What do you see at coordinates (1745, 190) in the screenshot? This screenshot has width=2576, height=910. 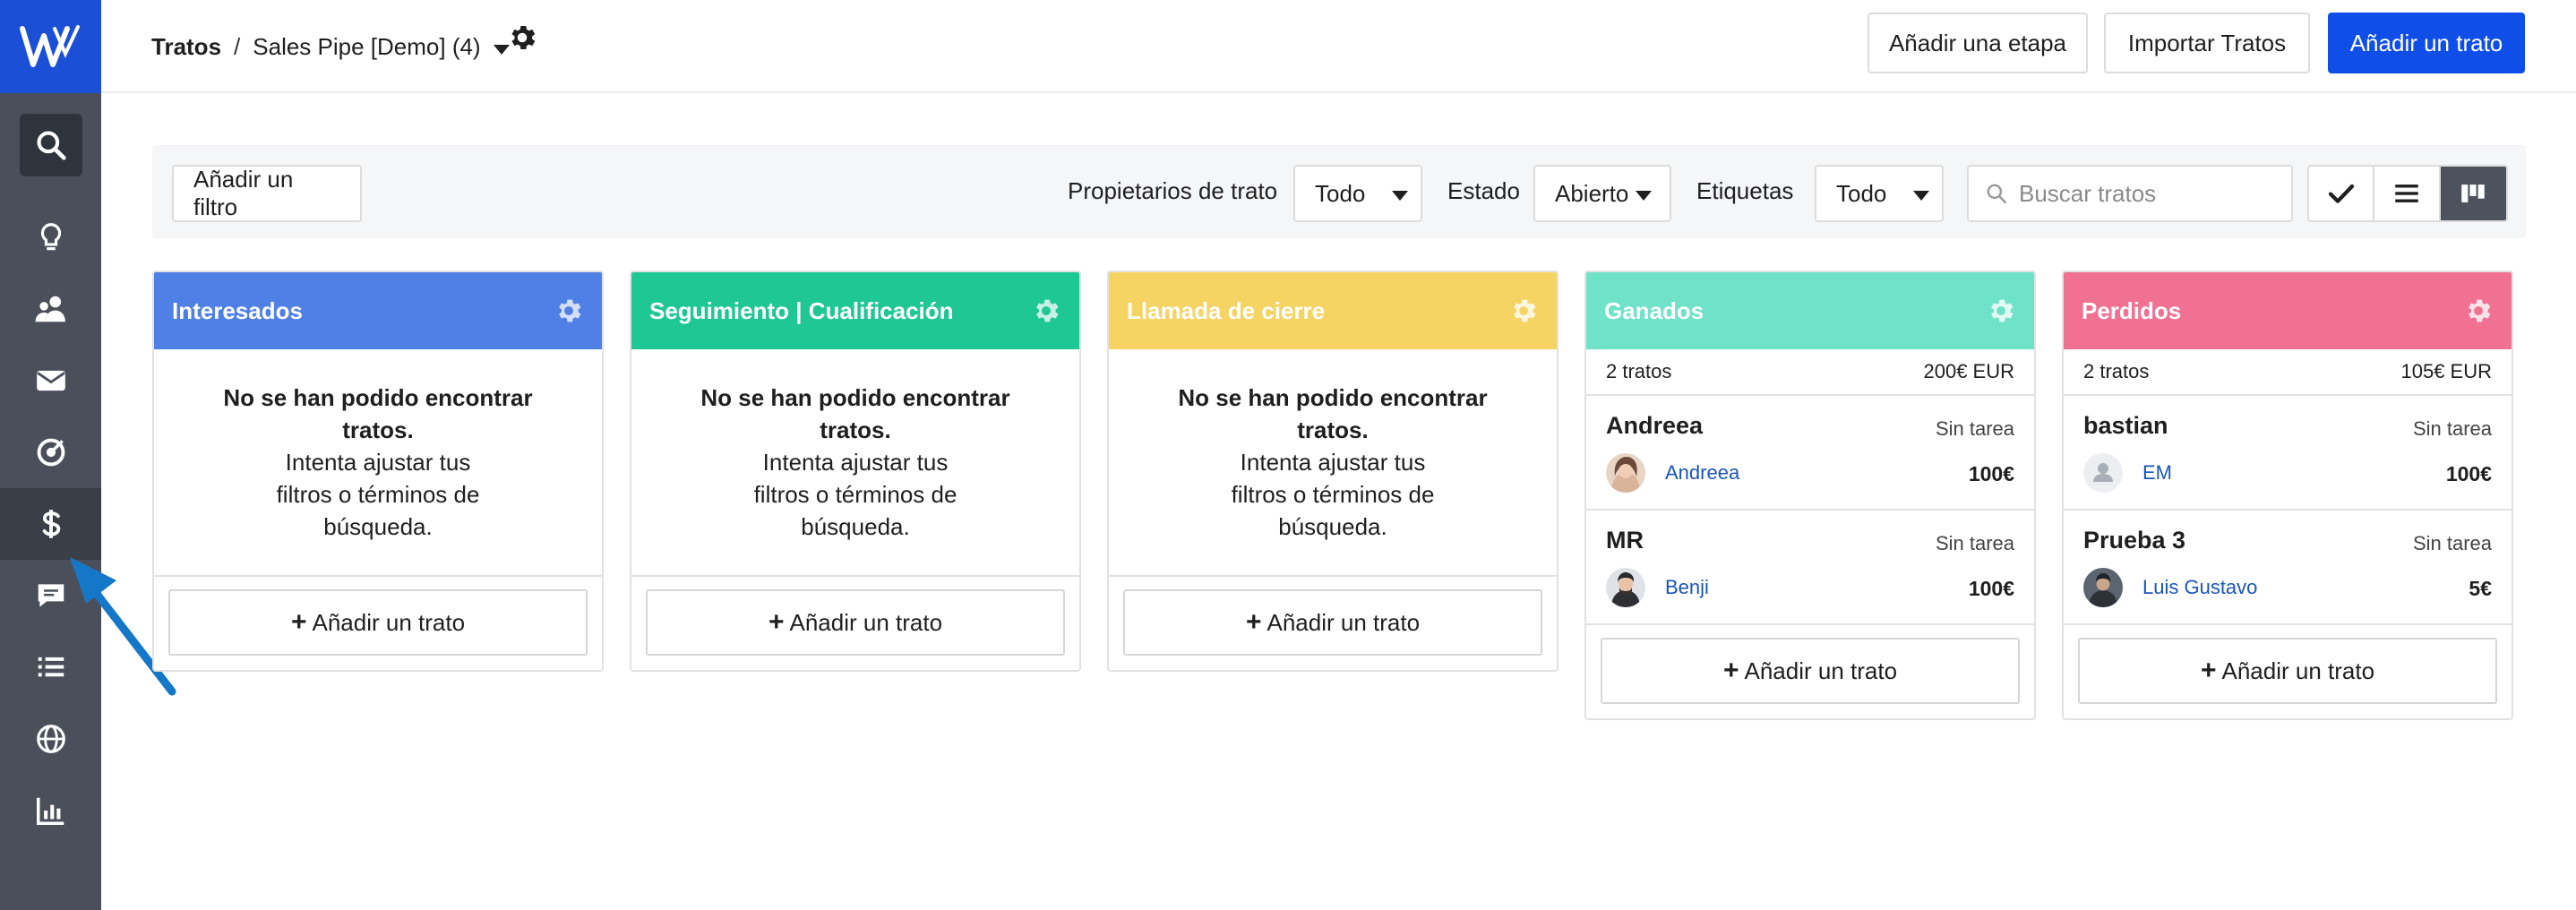 I see `tags-label: Etiquetas` at bounding box center [1745, 190].